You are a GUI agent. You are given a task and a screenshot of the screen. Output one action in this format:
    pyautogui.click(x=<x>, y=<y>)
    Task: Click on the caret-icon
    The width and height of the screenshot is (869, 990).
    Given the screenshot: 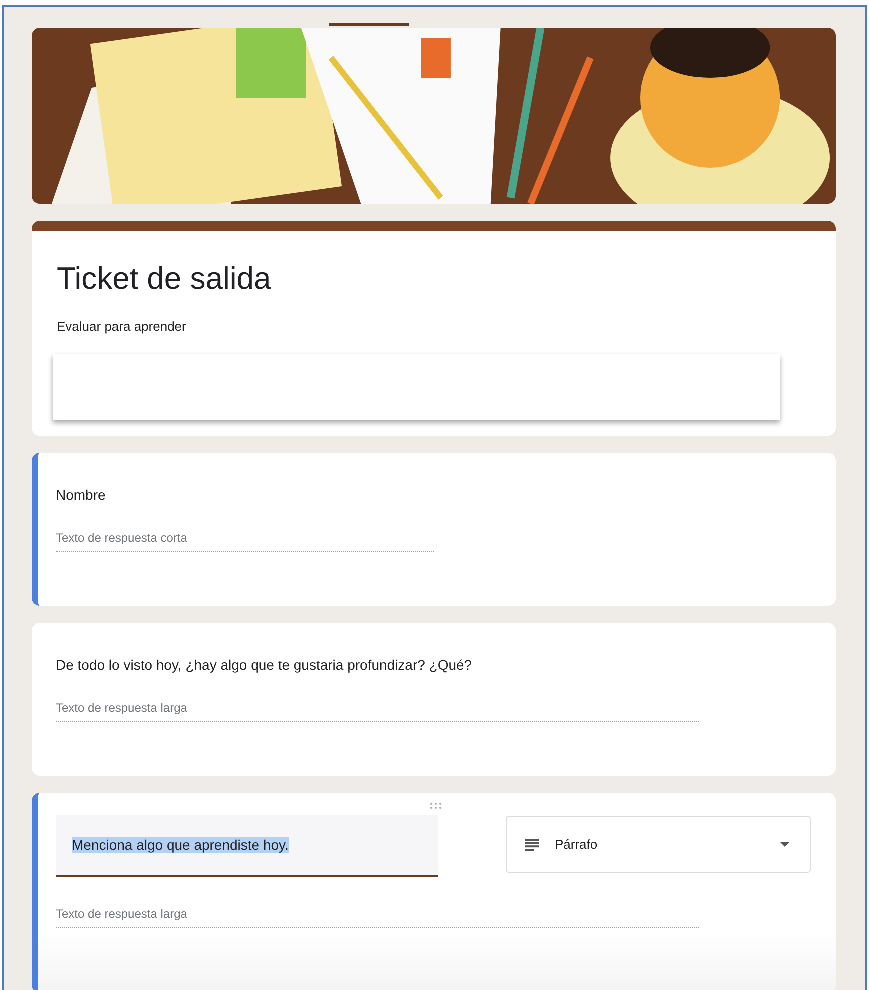 What is the action you would take?
    pyautogui.click(x=785, y=844)
    